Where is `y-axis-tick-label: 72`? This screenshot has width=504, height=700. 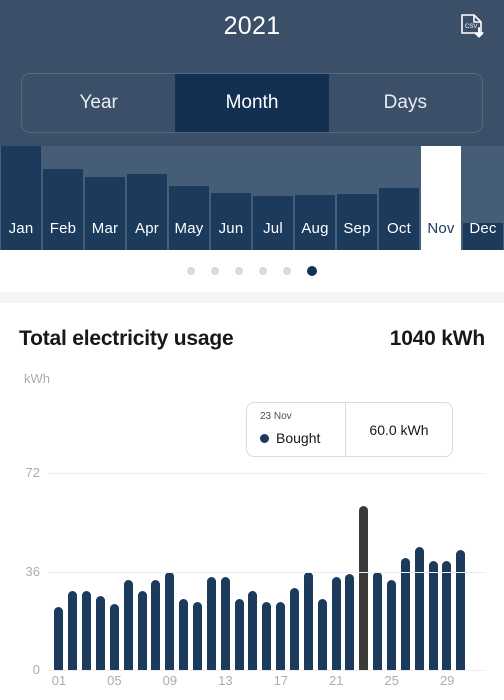
y-axis-tick-label: 72 is located at coordinates (32, 472).